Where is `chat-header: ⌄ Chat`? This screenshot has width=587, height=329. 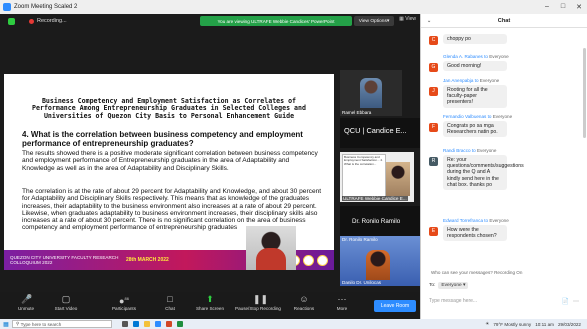 chat-header: ⌄ Chat is located at coordinates (504, 21).